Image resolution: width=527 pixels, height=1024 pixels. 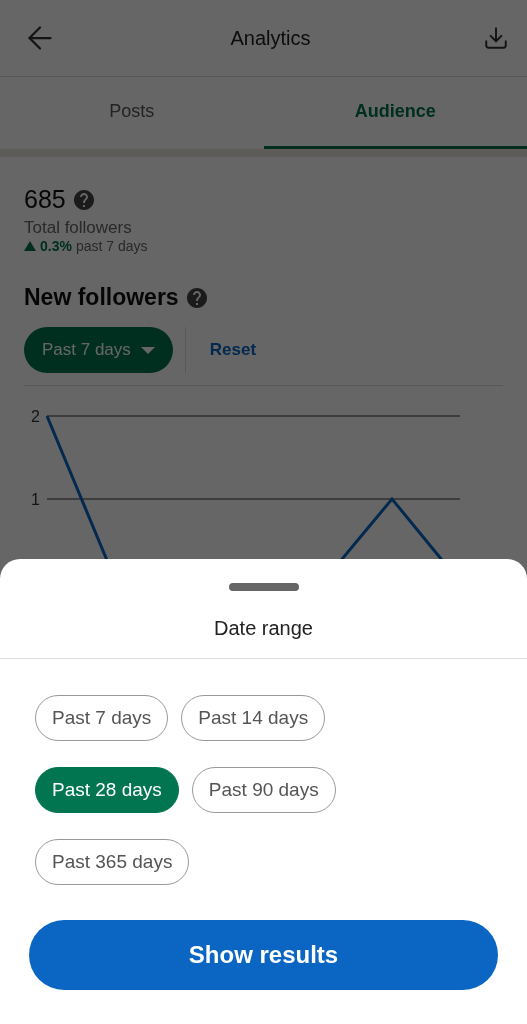 I want to click on section-title: New followers, so click(x=101, y=297).